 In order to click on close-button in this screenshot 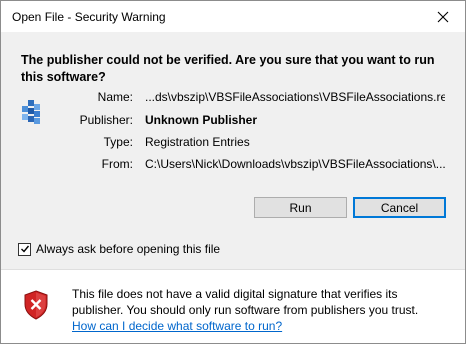, I will do `click(442, 16)`.